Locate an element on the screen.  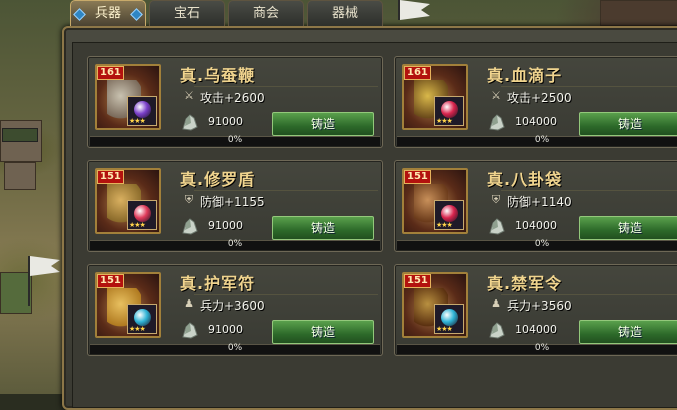
tab-label: 兵器 is located at coordinates (107, 13).